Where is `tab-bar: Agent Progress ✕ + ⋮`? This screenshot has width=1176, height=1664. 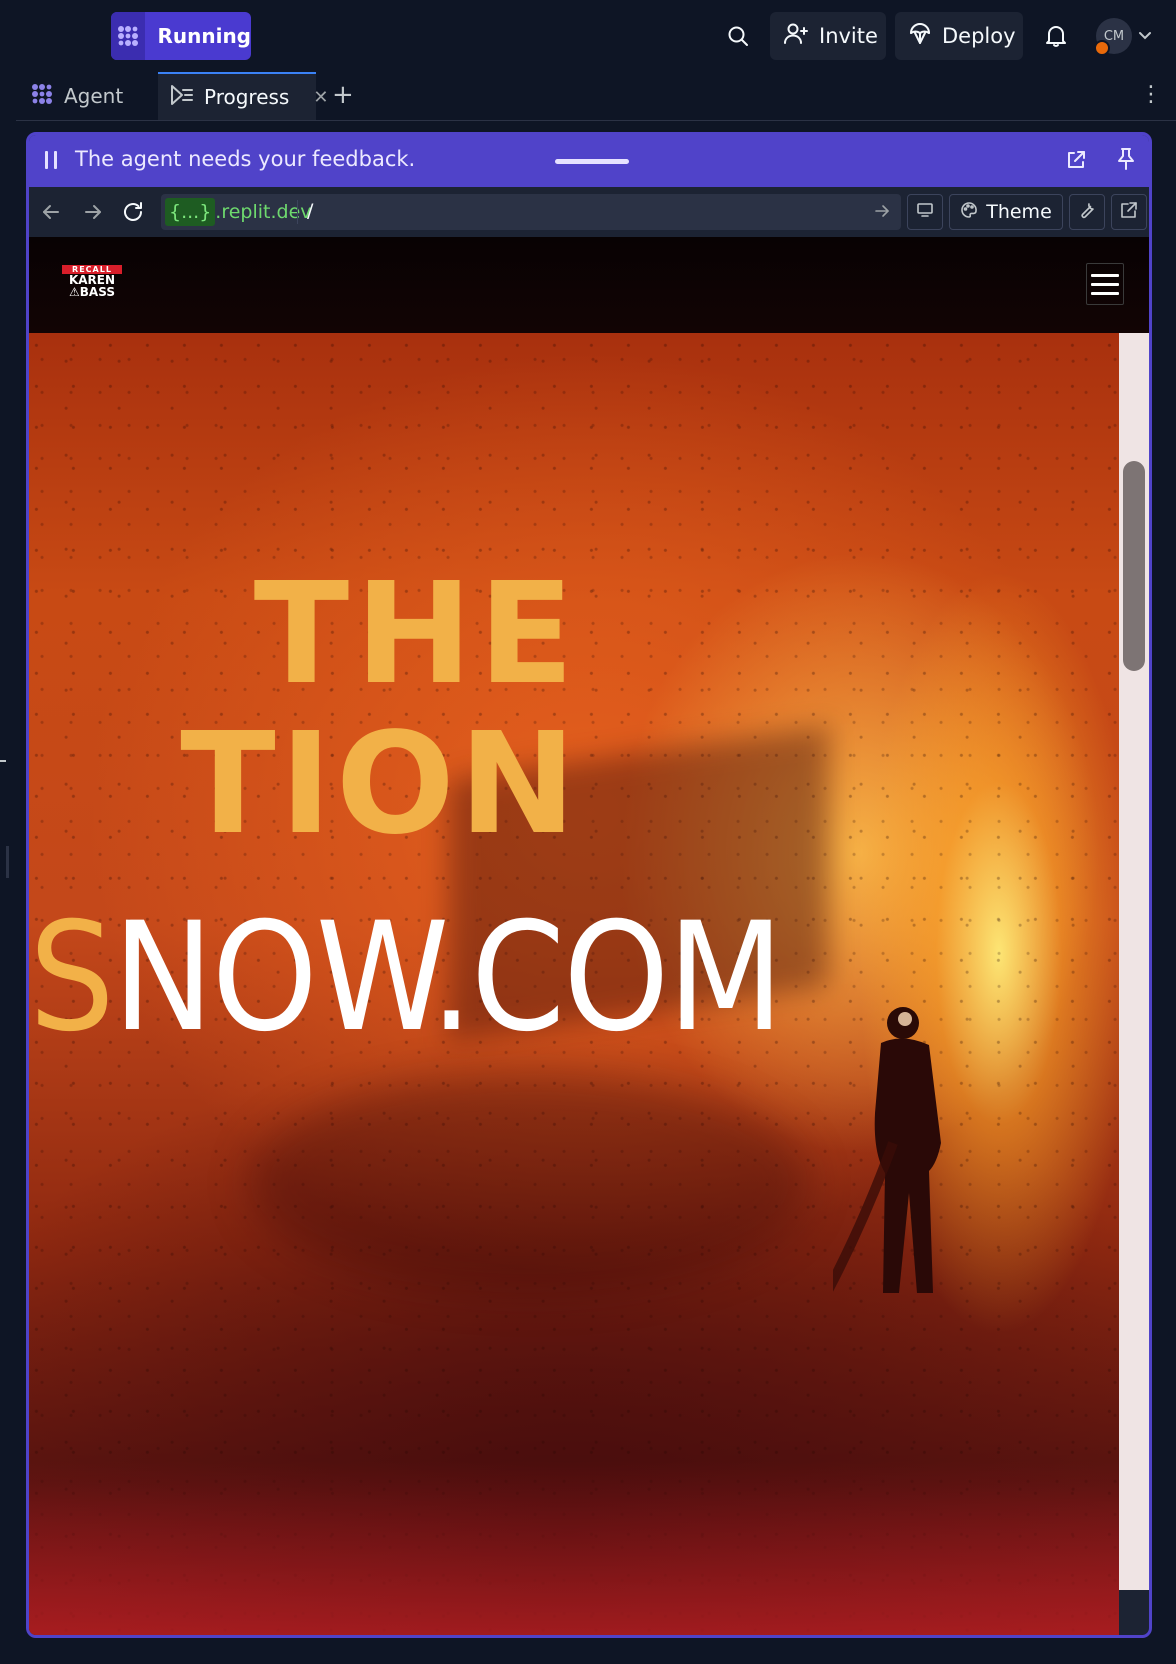 tab-bar: Agent Progress ✕ + ⋮ is located at coordinates (596, 96).